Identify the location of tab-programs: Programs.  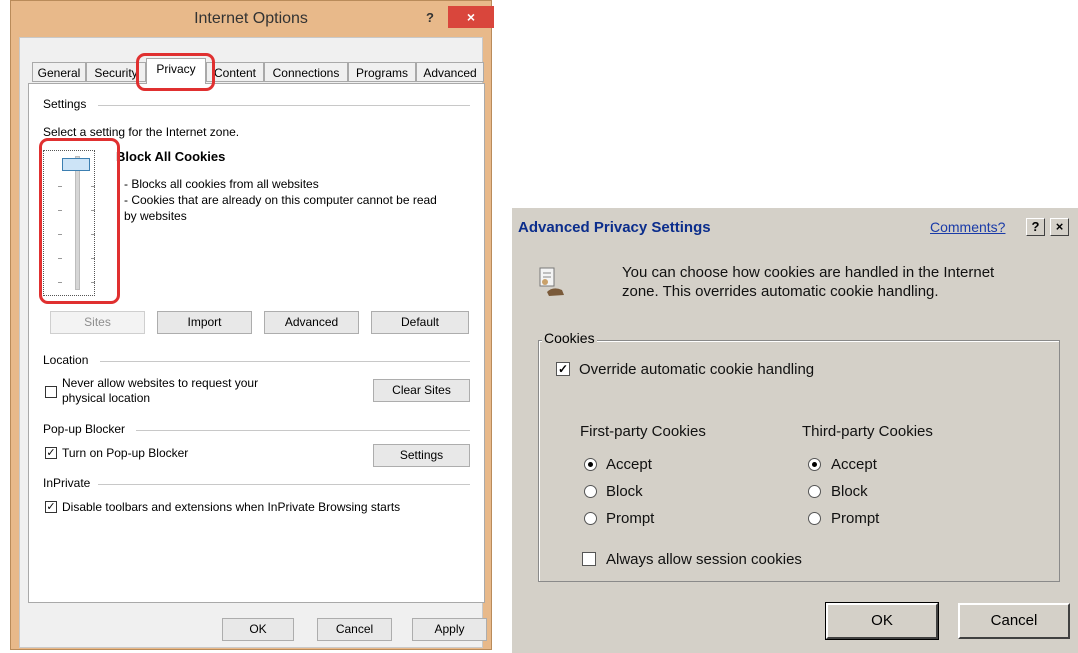
(382, 72).